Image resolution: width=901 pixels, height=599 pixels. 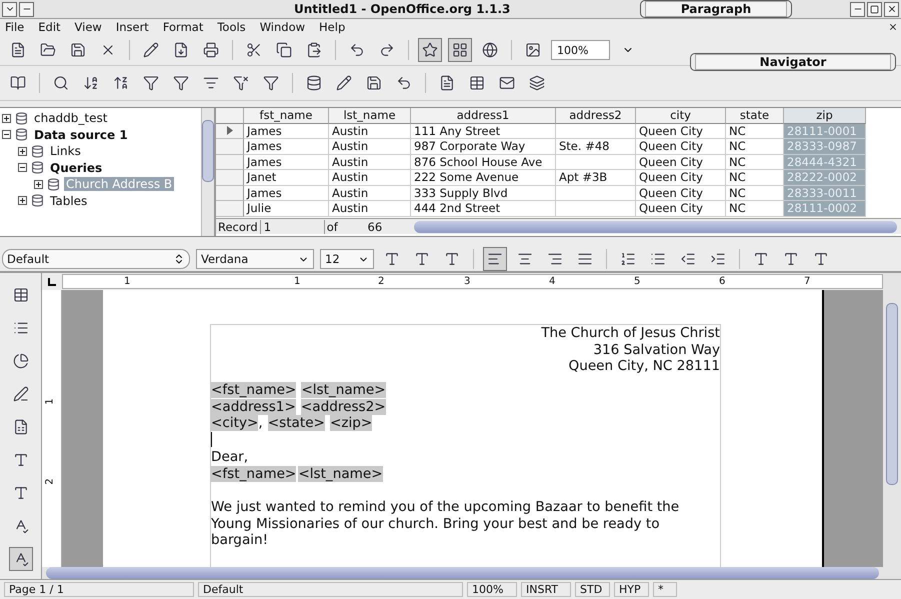 I want to click on table-cell: 28111-0002, so click(x=825, y=208).